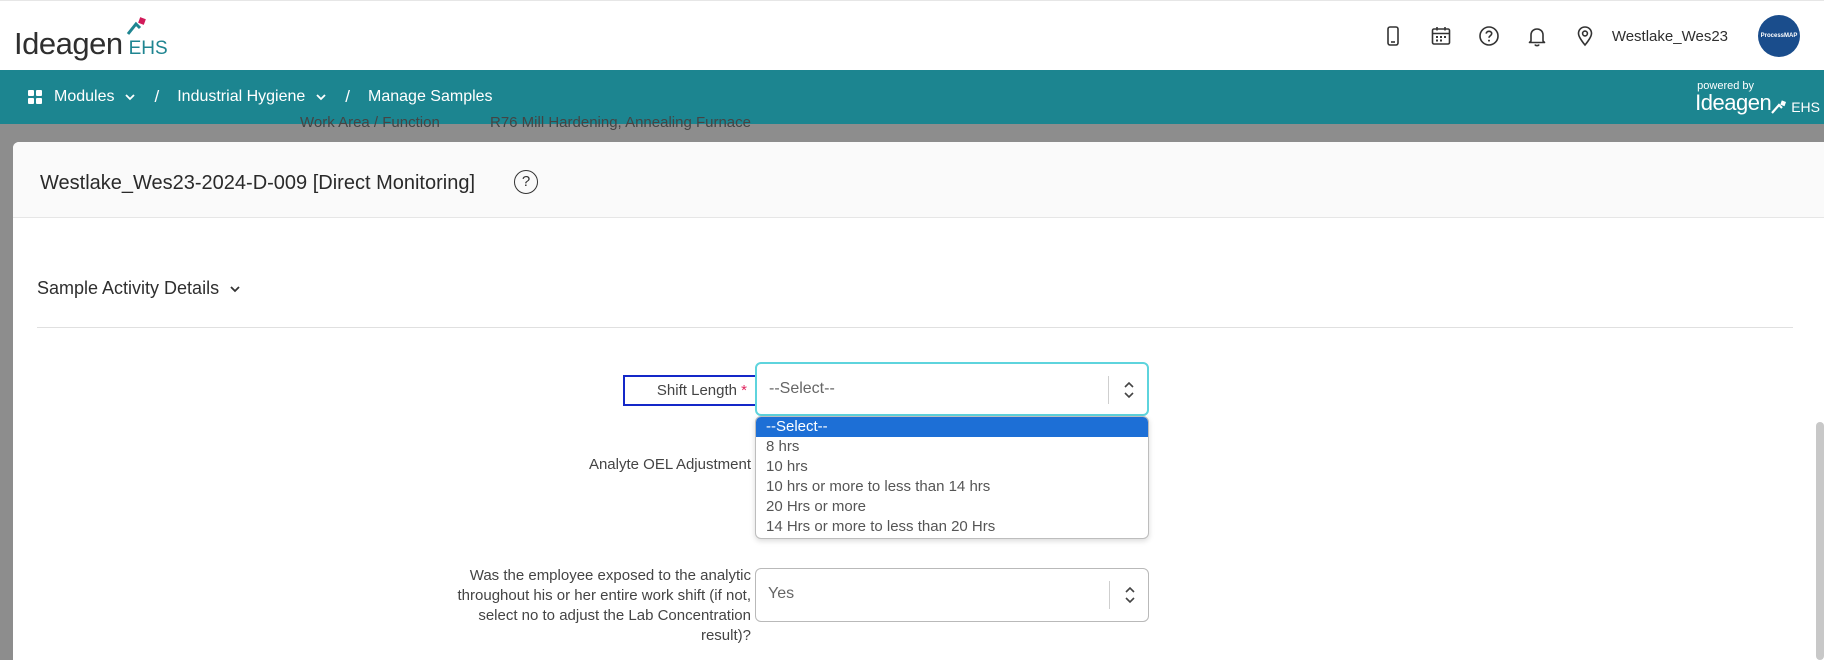 Image resolution: width=1824 pixels, height=660 pixels. Describe the element at coordinates (952, 507) in the screenshot. I see `dropdown-option: 20 Hrs or more` at that location.